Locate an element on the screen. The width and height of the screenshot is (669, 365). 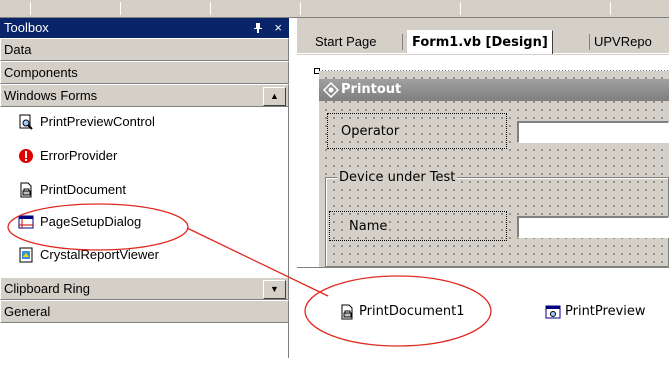
form-title-bar: Printout is located at coordinates (494, 90).